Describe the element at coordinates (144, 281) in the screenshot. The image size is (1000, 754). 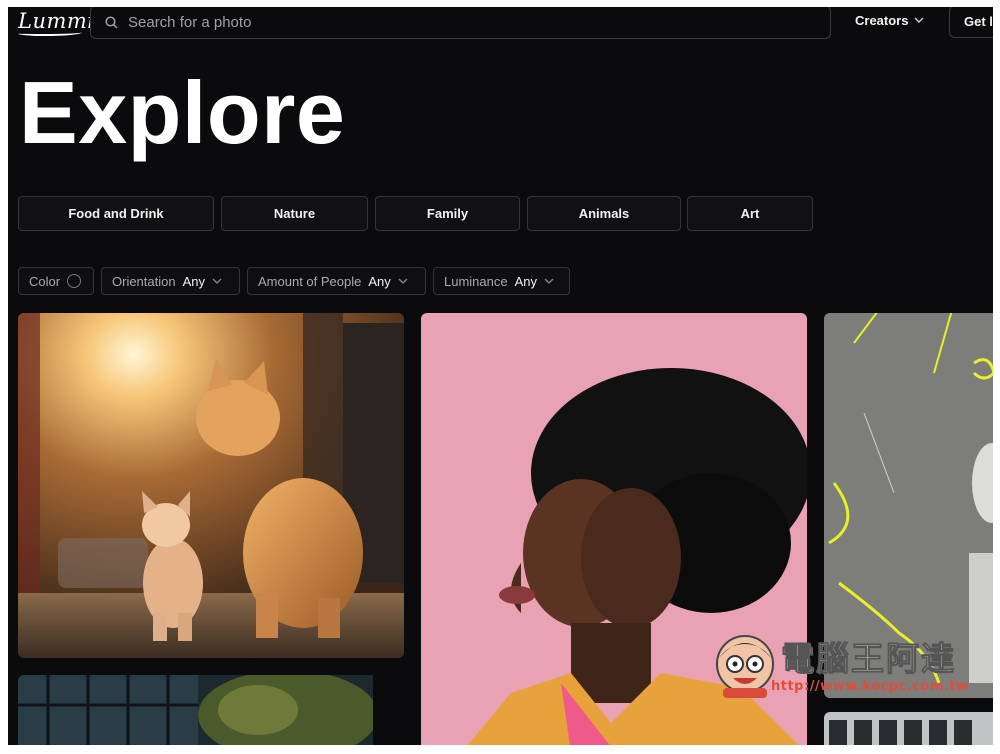
I see `orientation-label: Orientation` at that location.